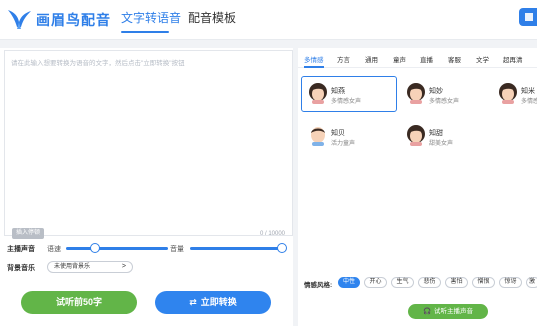  I want to click on voice-label: 主播声音, so click(21, 249).